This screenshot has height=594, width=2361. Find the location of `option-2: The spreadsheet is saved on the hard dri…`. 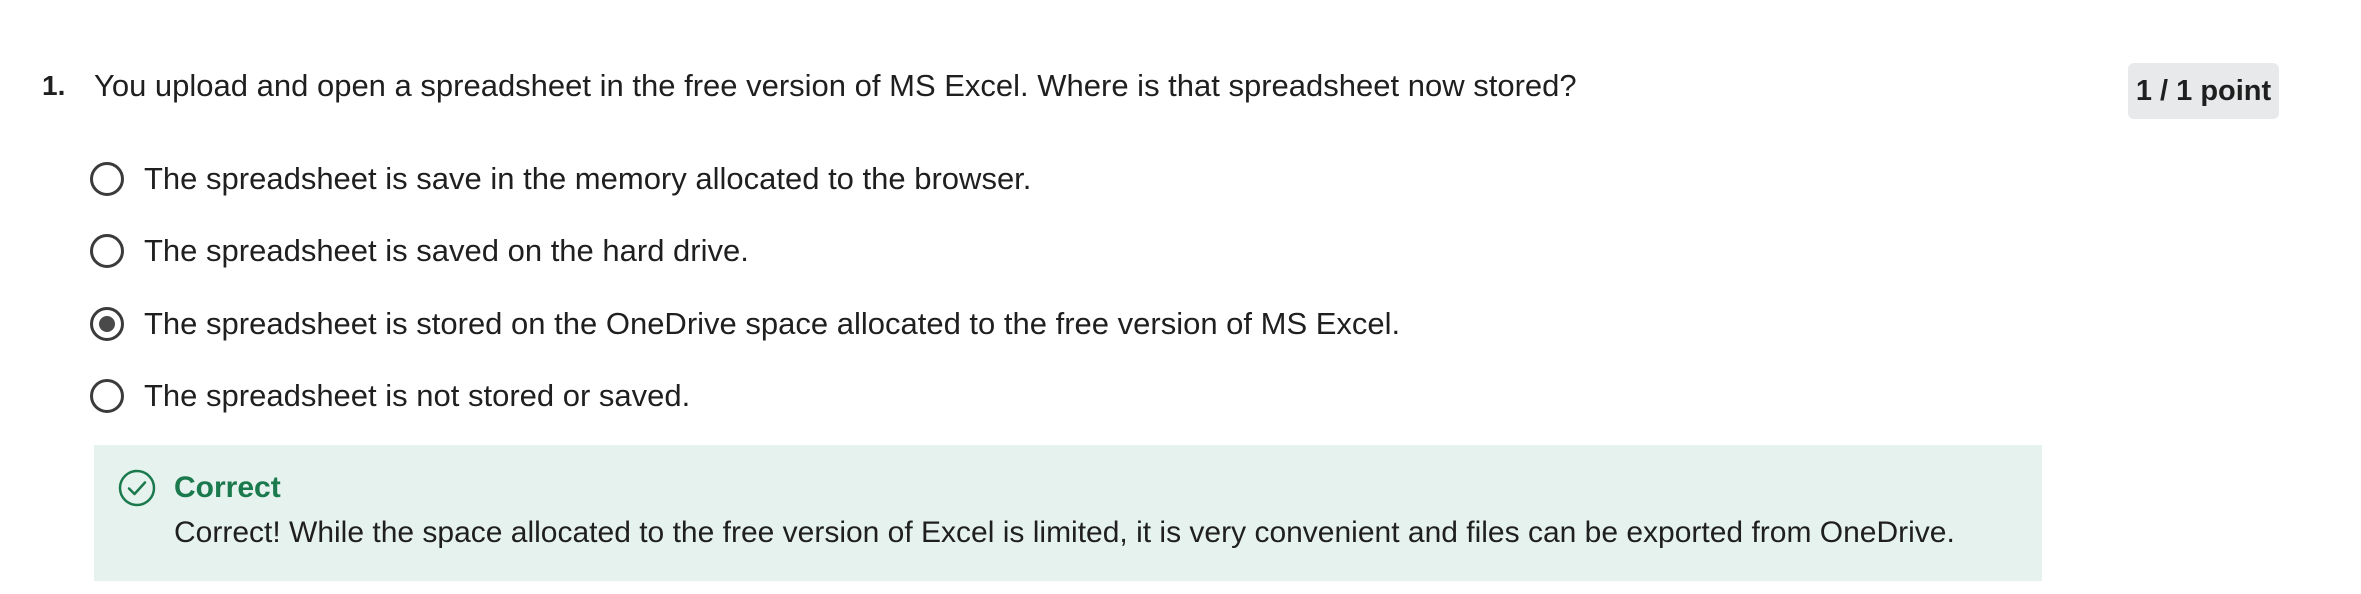

option-2: The spreadsheet is saved on the hard dri… is located at coordinates (419, 251).